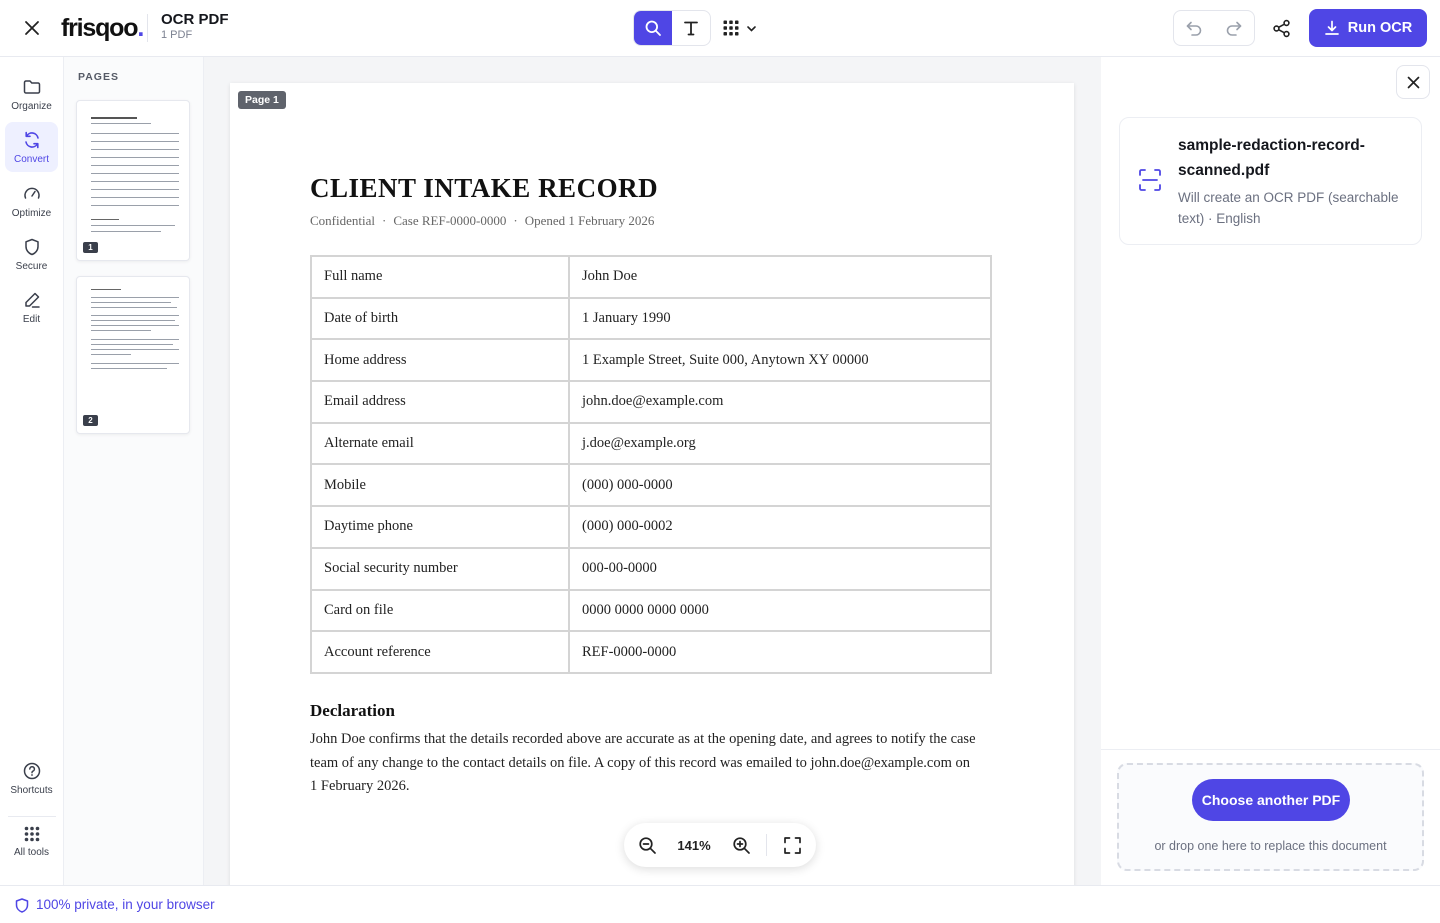  I want to click on share-icon, so click(1281, 28).